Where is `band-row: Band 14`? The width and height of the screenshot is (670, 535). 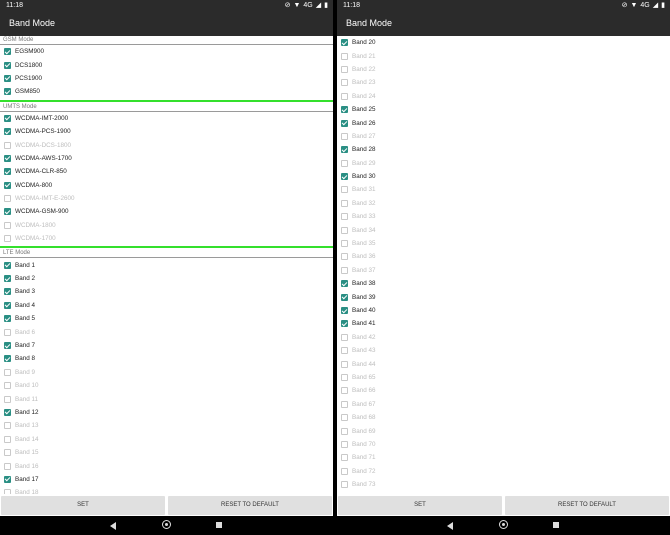 band-row: Band 14 is located at coordinates (166, 439).